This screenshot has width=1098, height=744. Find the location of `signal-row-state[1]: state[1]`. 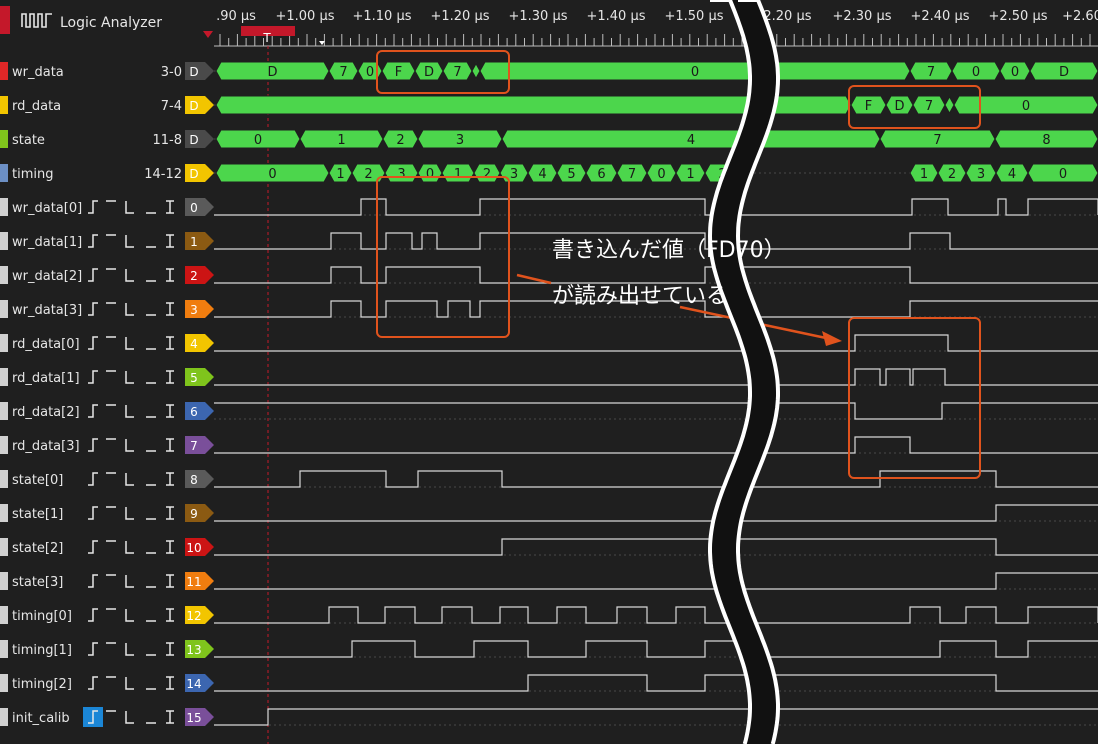

signal-row-state[1]: state[1] is located at coordinates (87, 513).